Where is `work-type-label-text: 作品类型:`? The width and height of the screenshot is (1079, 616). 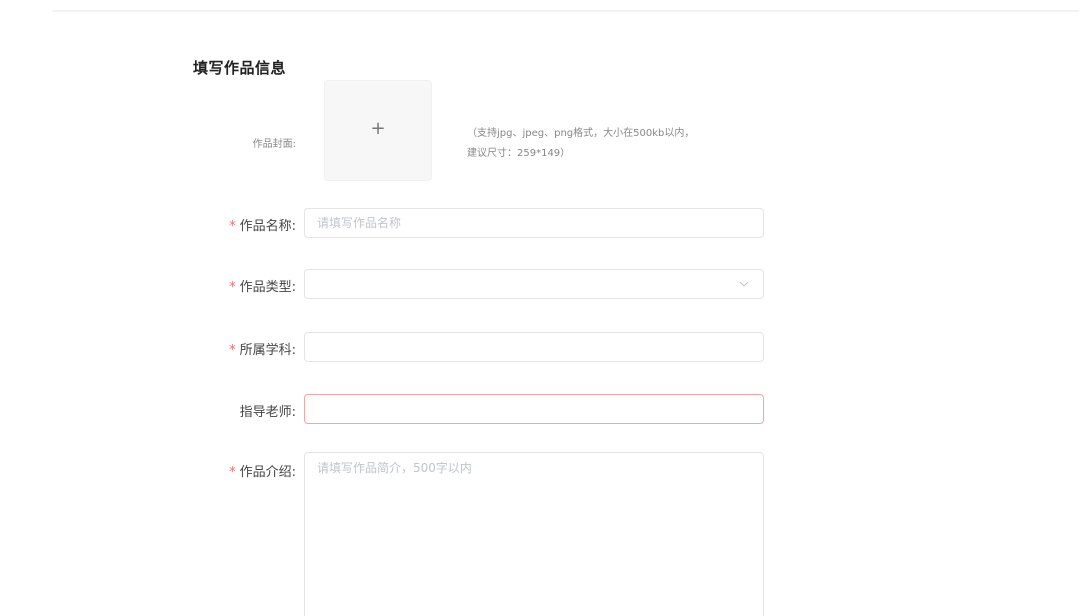 work-type-label-text: 作品类型: is located at coordinates (267, 287).